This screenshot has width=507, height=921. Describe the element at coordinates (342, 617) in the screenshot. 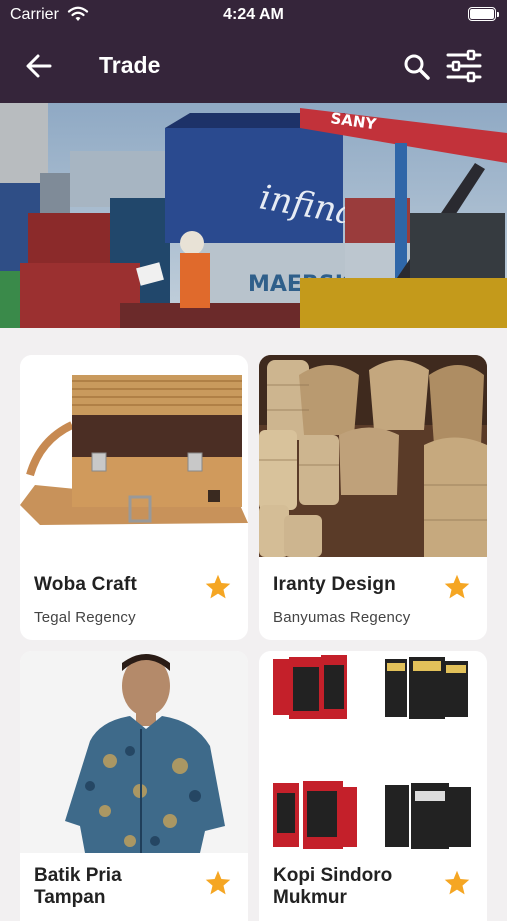

I see `card-region: Banyumas Regency` at that location.